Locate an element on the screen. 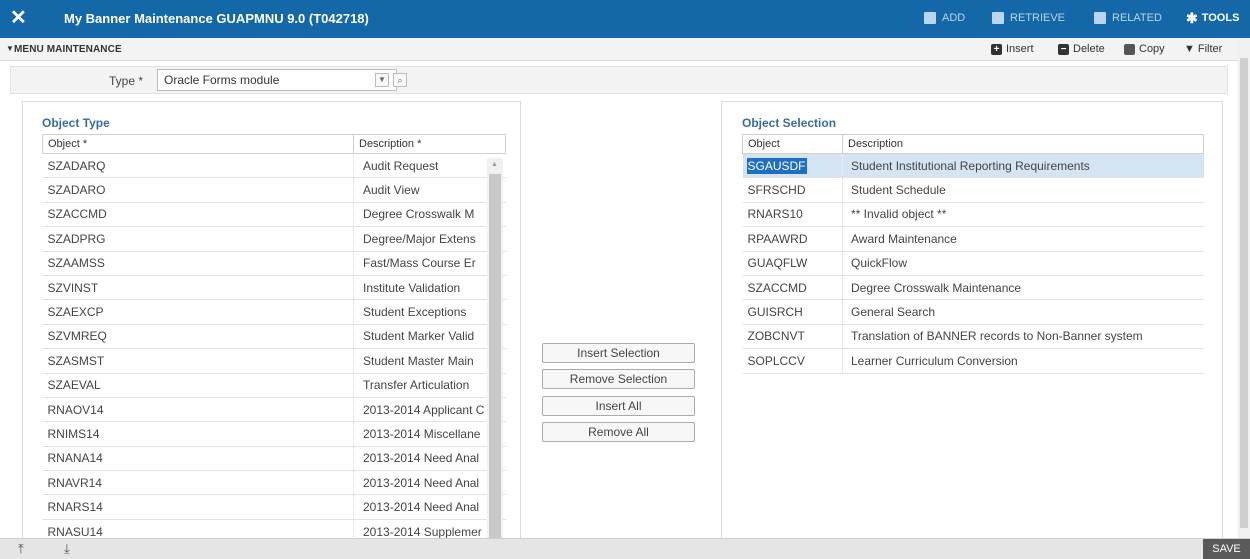 The height and width of the screenshot is (559, 1250). object-cell: SZAAMSS is located at coordinates (198, 263).